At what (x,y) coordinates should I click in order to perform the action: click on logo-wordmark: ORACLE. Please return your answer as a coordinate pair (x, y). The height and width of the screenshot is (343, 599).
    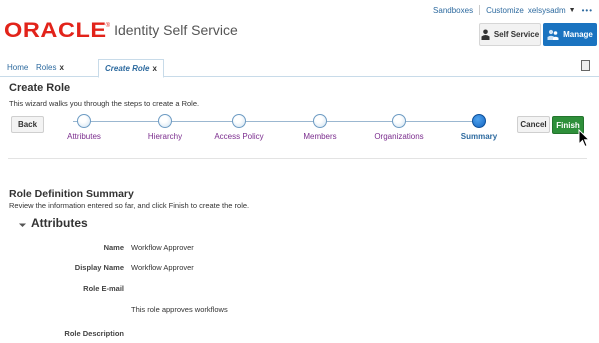
    Looking at the image, I should click on (55, 30).